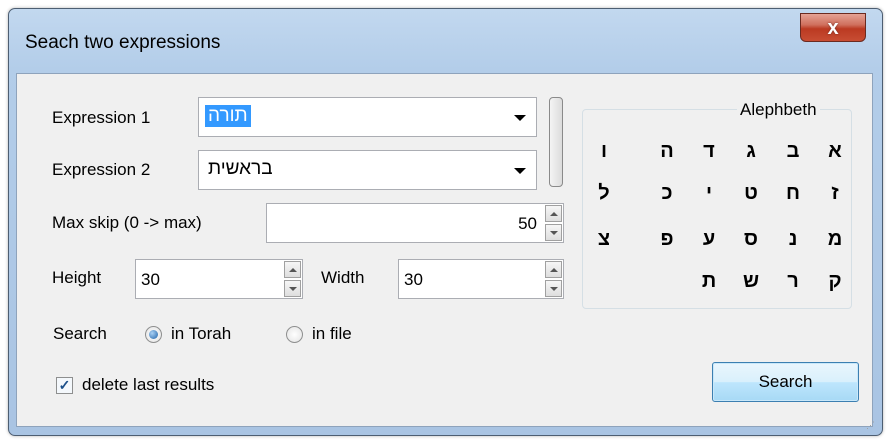  What do you see at coordinates (219, 279) in the screenshot?
I see `height-stepper: 30` at bounding box center [219, 279].